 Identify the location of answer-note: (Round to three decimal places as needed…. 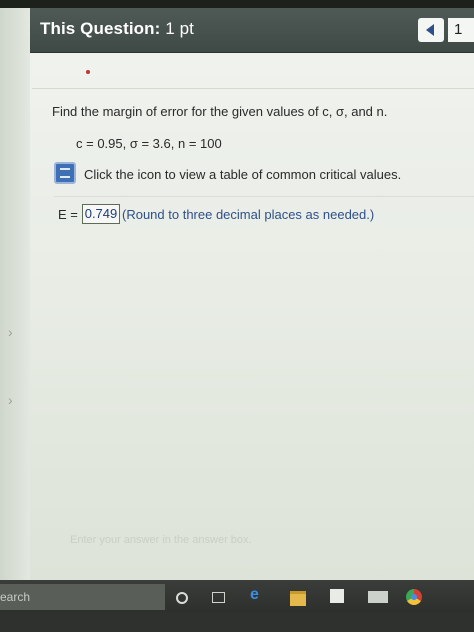
(248, 214).